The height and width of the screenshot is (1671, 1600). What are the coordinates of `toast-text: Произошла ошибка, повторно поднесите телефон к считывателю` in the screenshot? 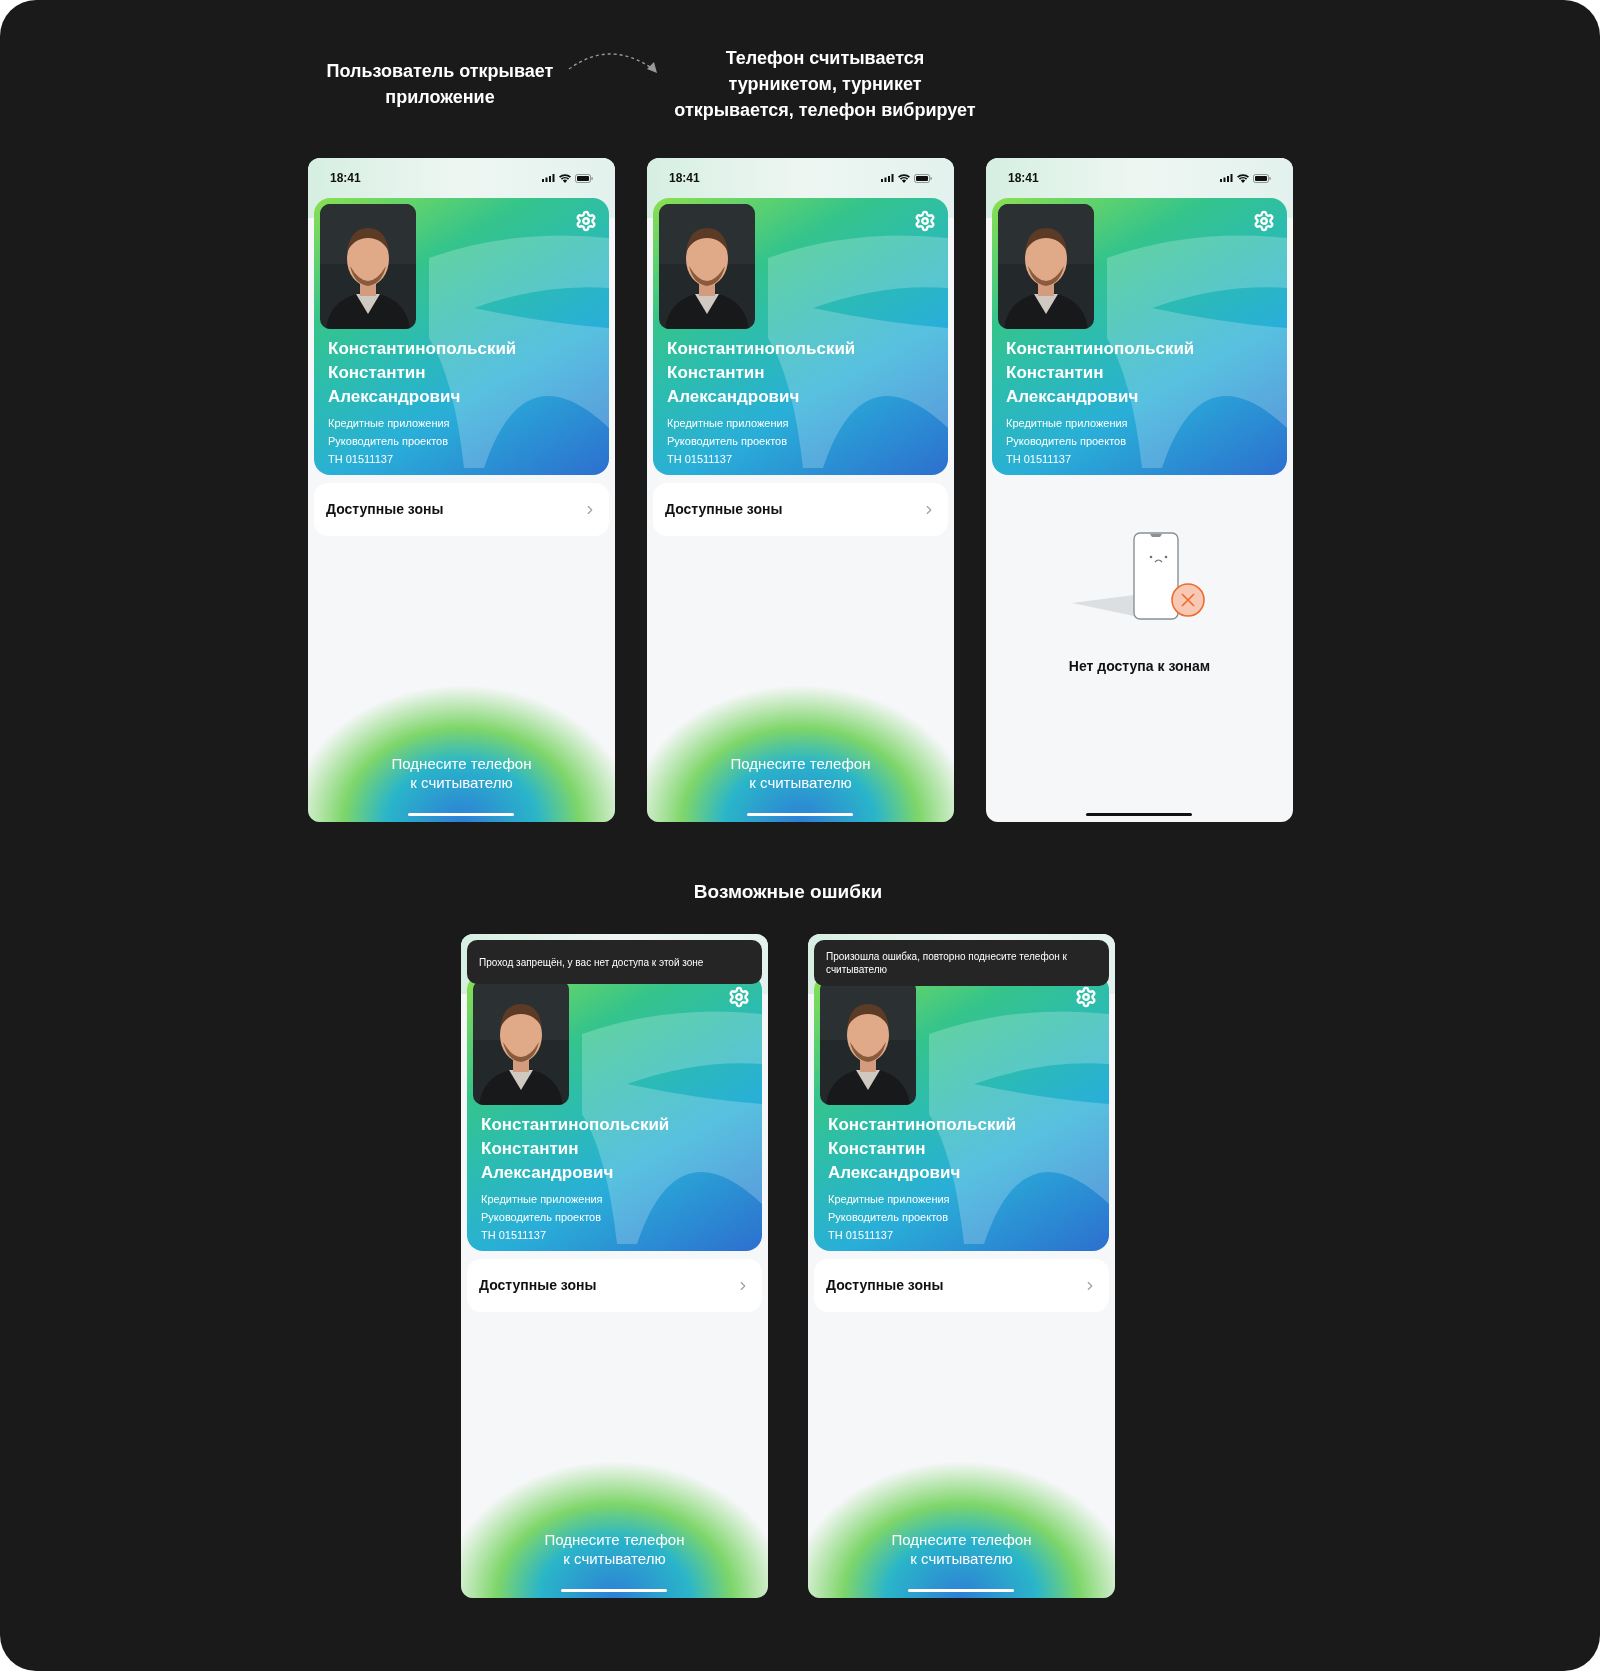 It's located at (947, 963).